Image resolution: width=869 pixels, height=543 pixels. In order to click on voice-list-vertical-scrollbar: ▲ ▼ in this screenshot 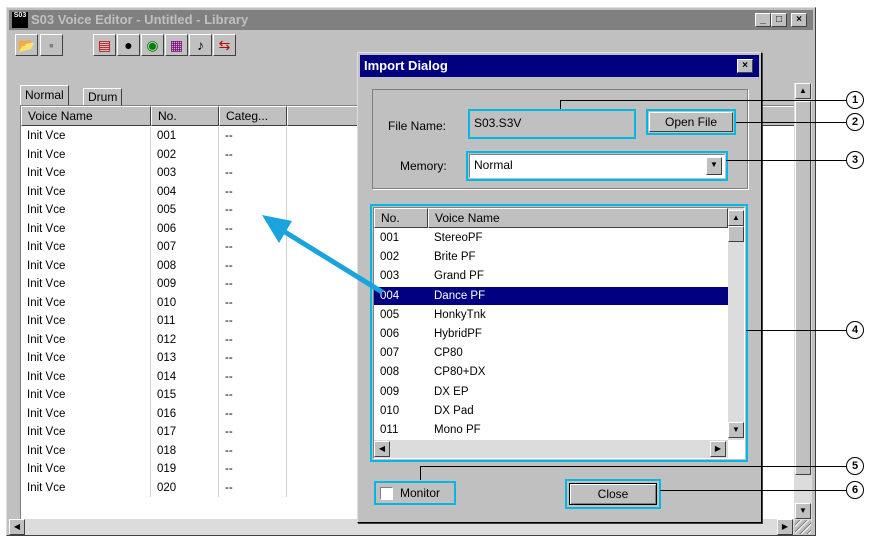, I will do `click(736, 324)`.